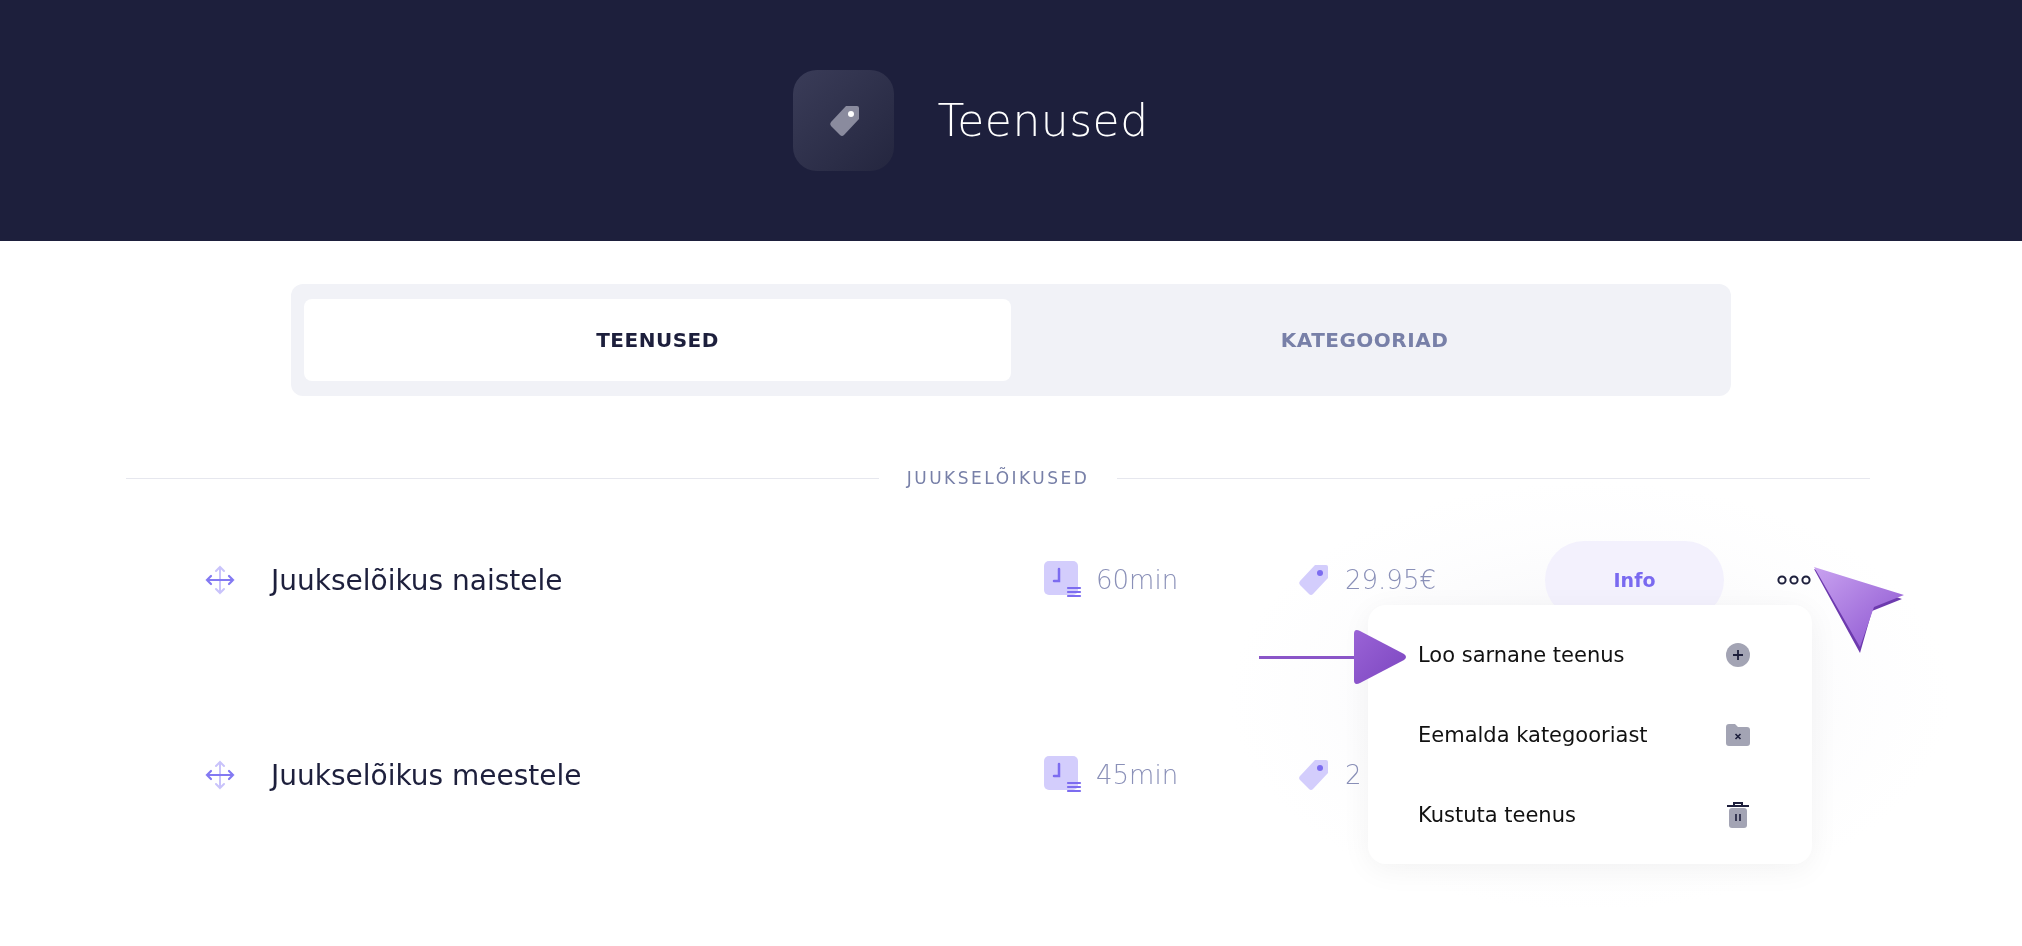  I want to click on trash-icon, so click(1738, 815).